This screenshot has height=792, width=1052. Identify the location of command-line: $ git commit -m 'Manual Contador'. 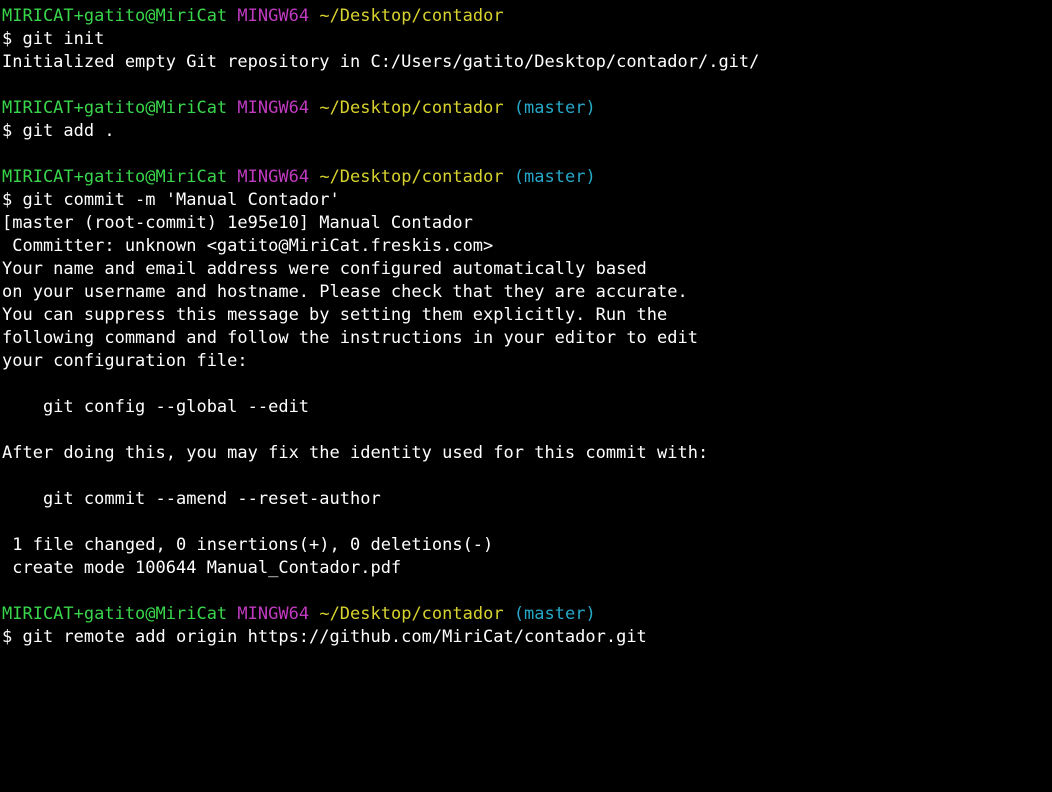
(527, 200).